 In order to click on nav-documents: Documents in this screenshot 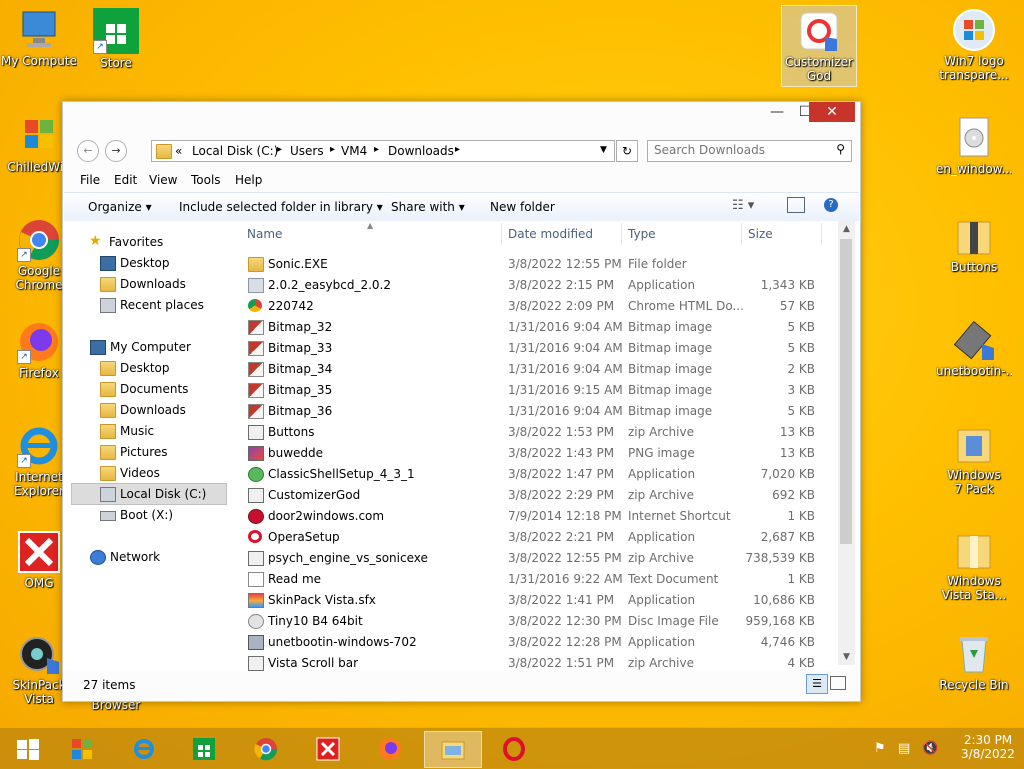, I will do `click(165, 389)`.